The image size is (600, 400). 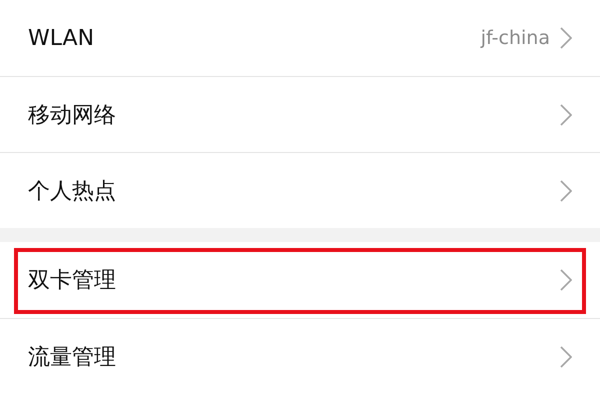 I want to click on row-value: jf-china, so click(x=515, y=38).